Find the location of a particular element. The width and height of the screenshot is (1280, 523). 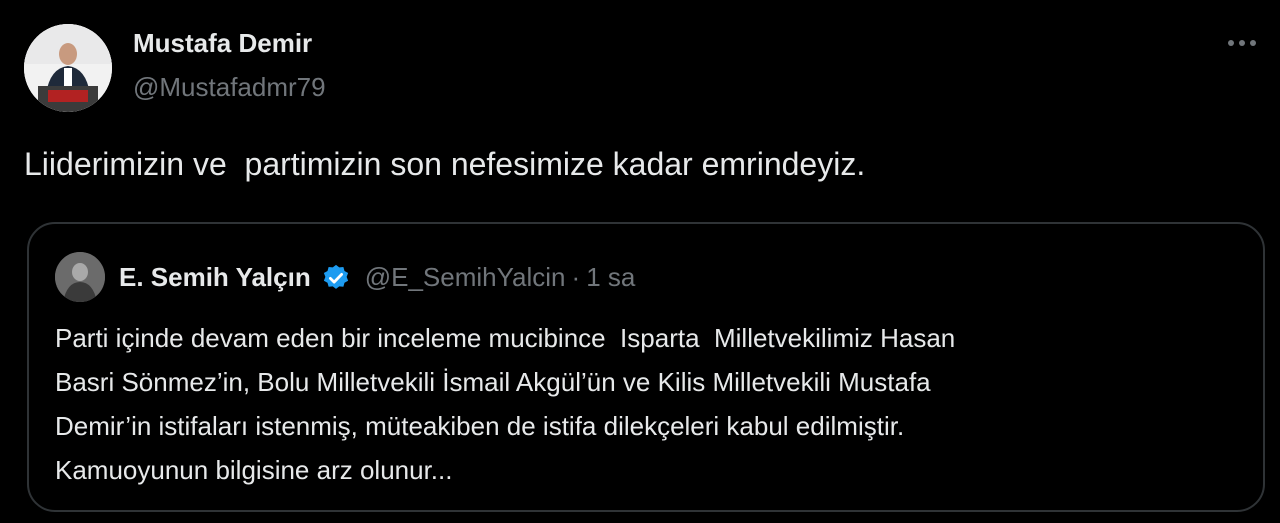

author-avatar is located at coordinates (68, 68).